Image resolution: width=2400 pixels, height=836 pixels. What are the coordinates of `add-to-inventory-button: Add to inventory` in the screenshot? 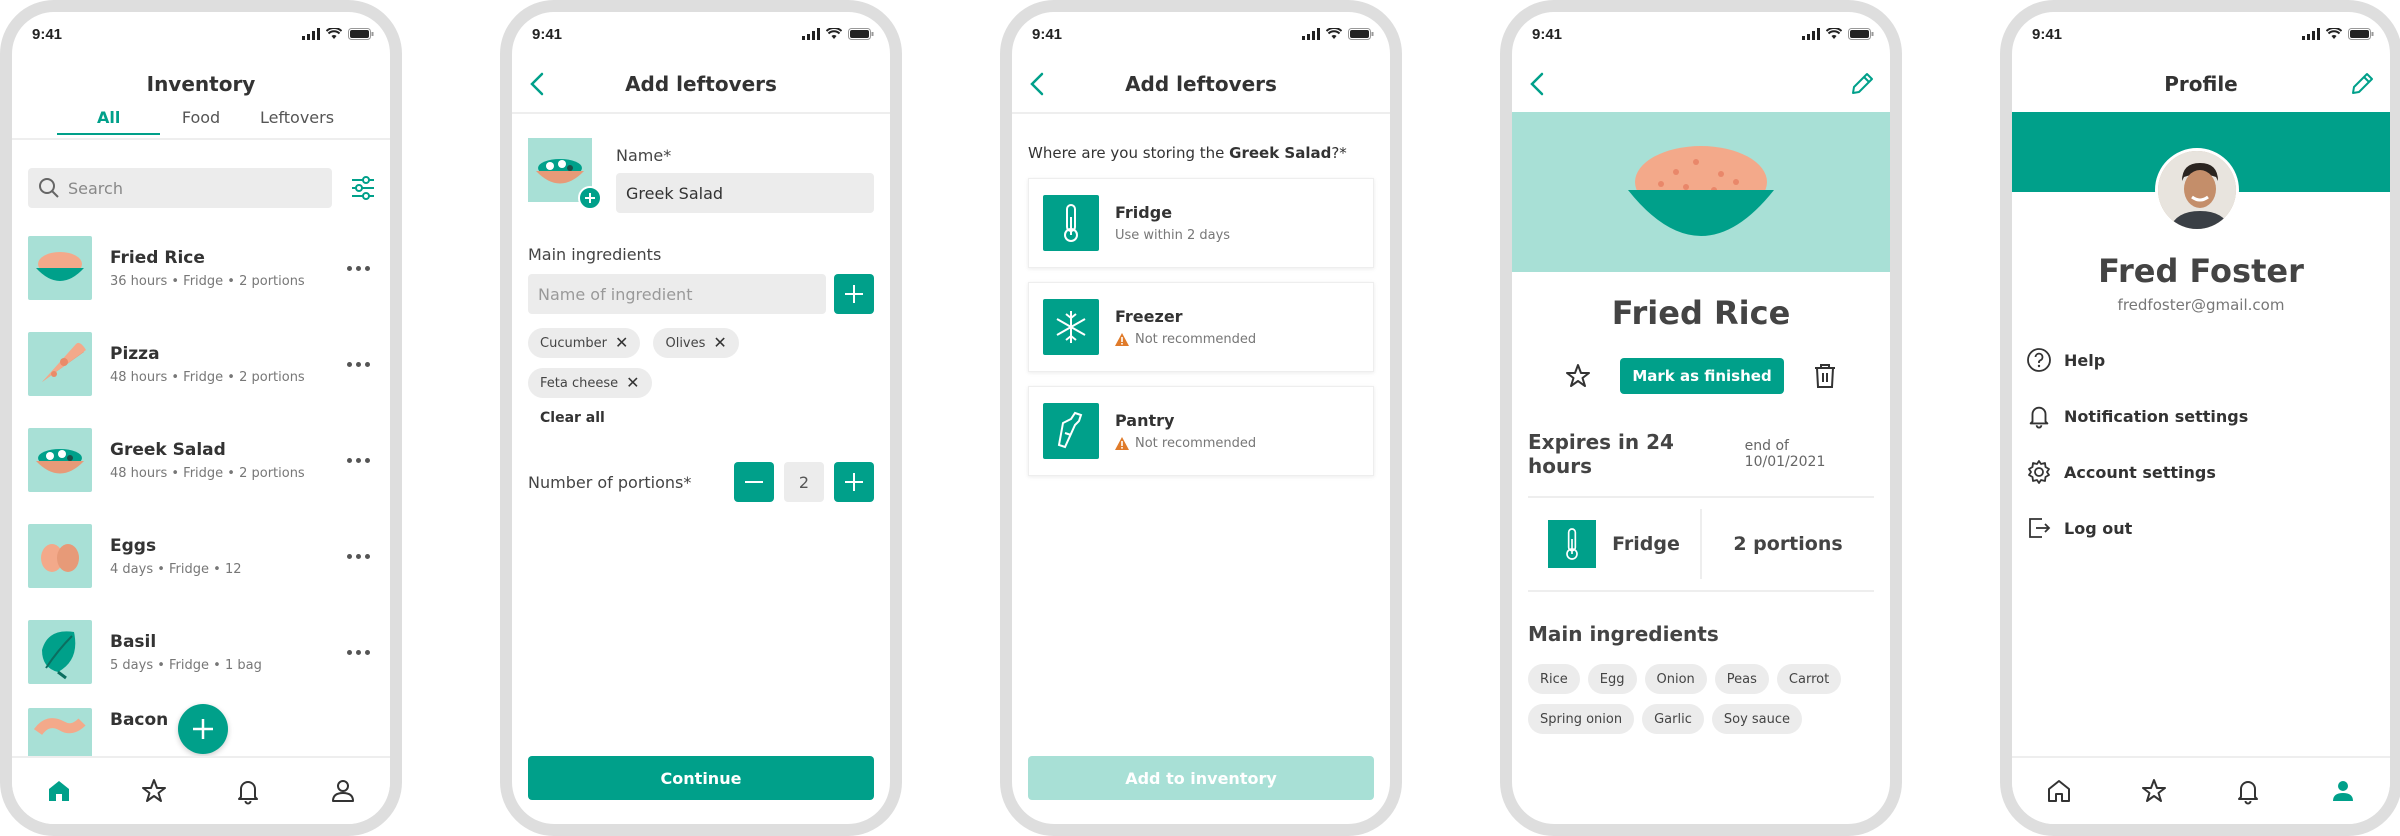 It's located at (1201, 778).